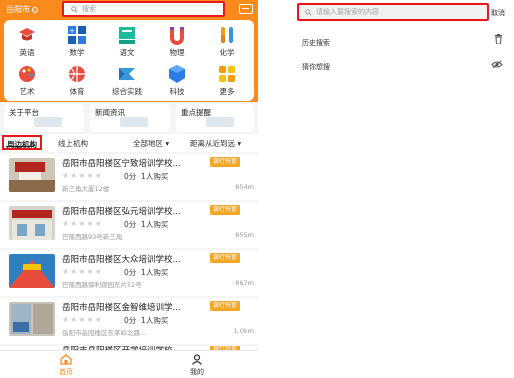  I want to click on sort-filter: 距离从近到远 ▾, so click(215, 143).